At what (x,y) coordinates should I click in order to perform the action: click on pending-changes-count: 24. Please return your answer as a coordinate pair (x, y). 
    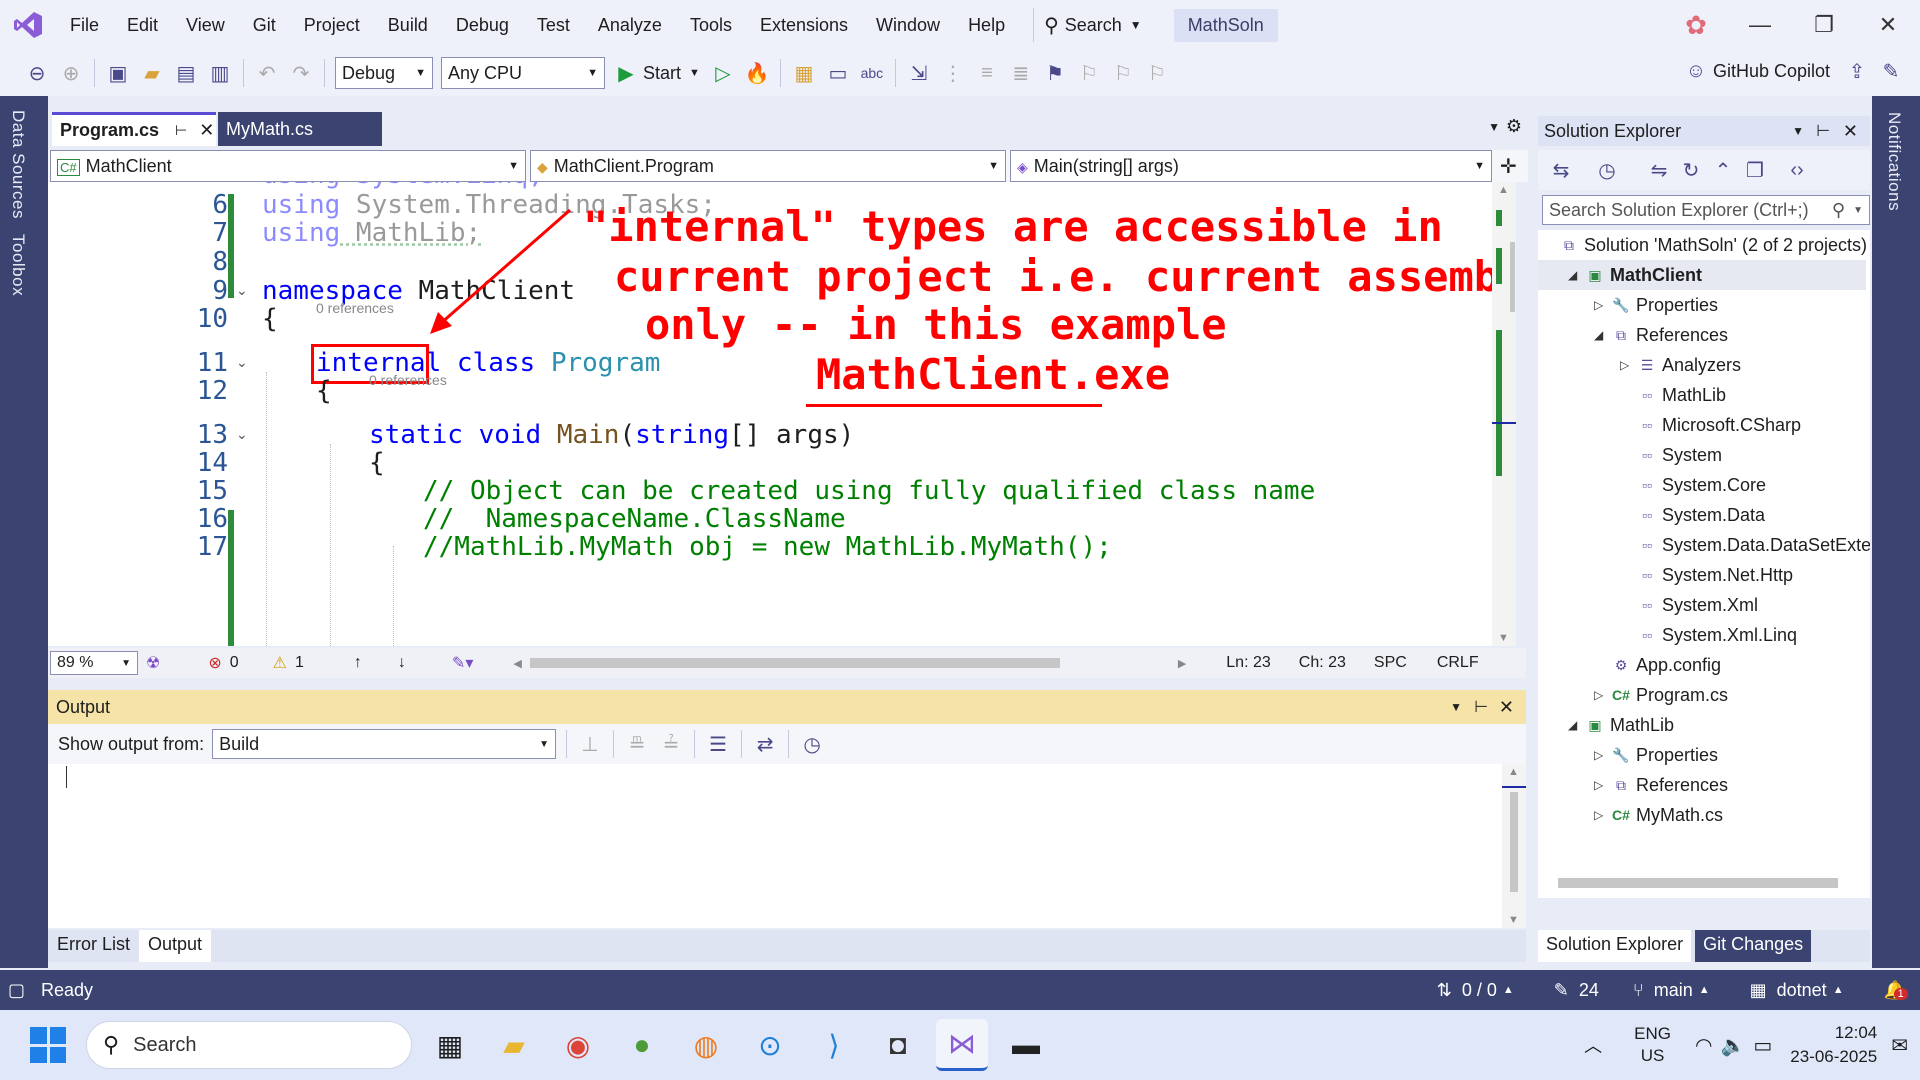
    Looking at the image, I should click on (1589, 990).